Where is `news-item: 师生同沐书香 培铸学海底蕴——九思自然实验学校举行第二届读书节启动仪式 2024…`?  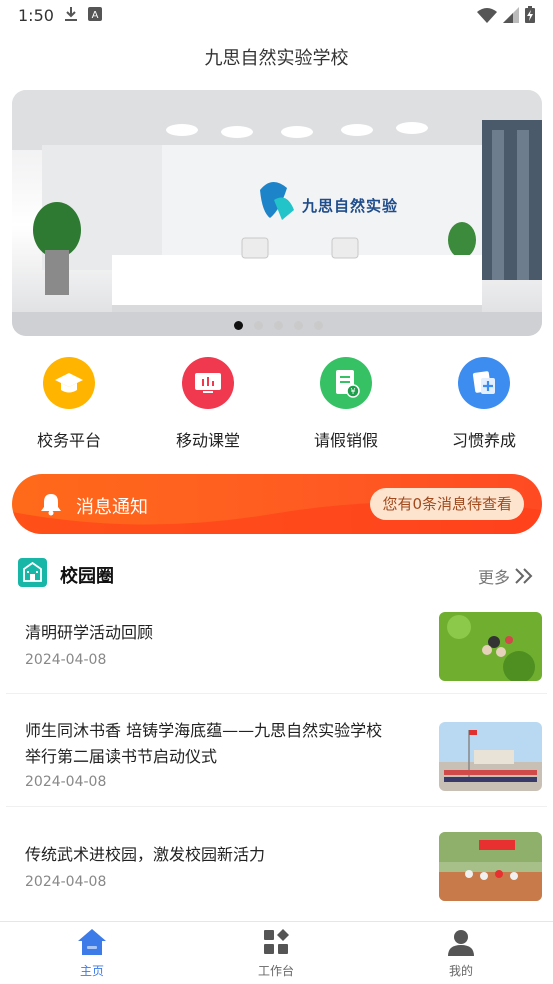 news-item: 师生同沐书香 培铸学海底蕴——九思自然实验学校举行第二届读书节启动仪式 2024… is located at coordinates (276, 750).